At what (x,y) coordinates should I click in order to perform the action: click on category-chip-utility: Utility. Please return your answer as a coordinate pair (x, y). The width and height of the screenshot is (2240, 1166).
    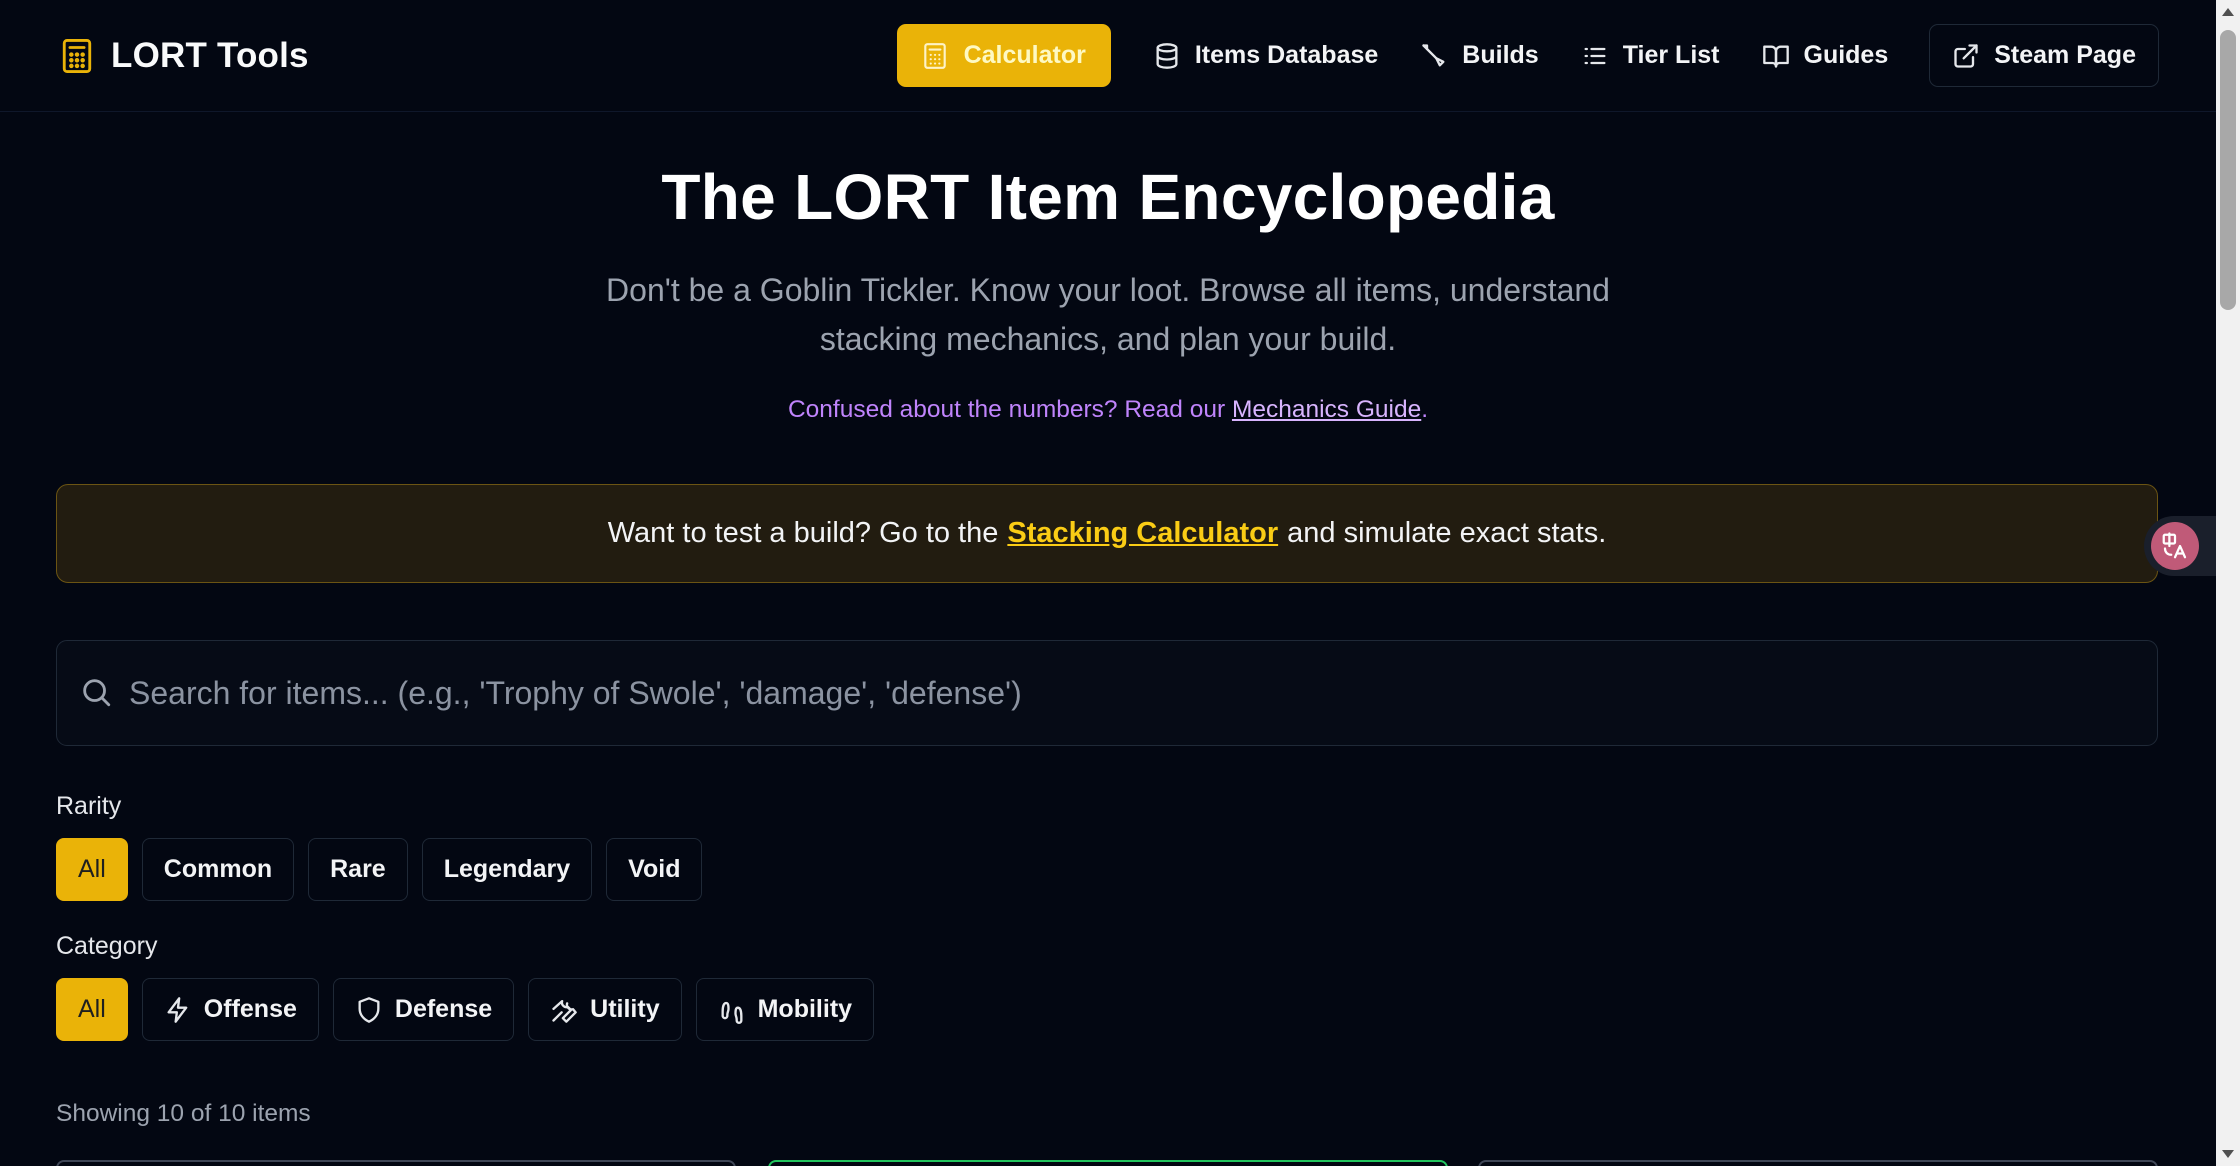
    Looking at the image, I should click on (605, 1009).